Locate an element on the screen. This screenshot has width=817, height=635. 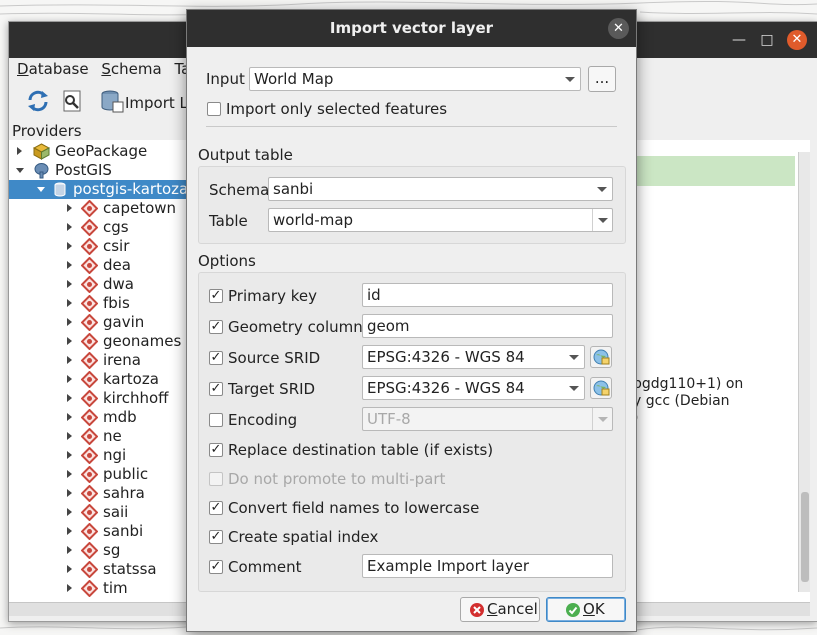
table-combo: world-map is located at coordinates (440, 220).